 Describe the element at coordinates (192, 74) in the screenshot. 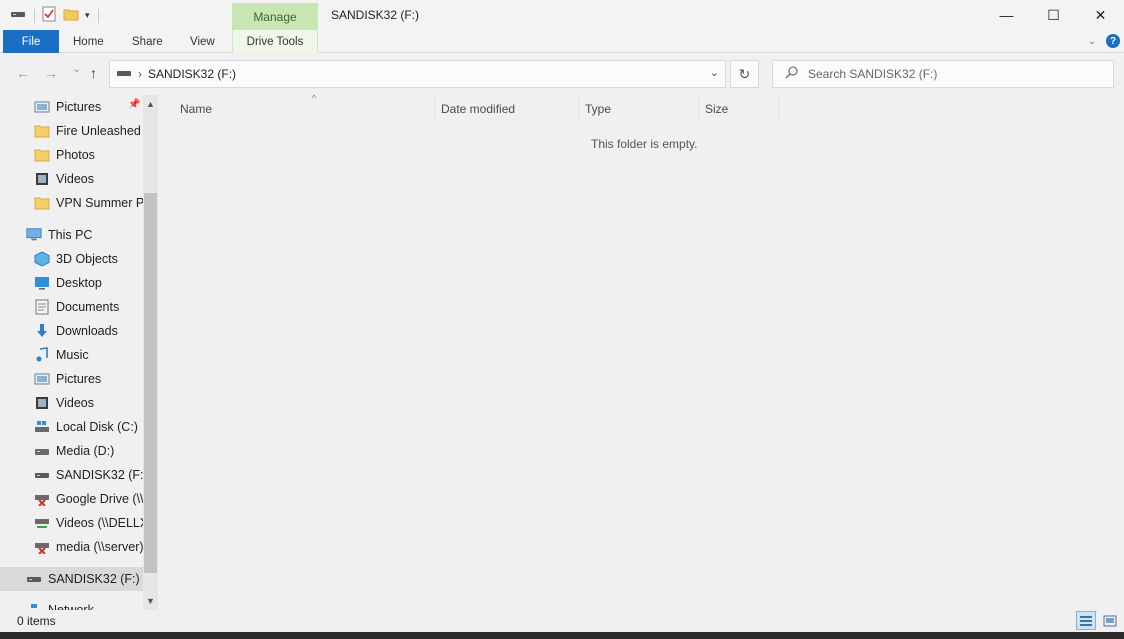

I see `breadcrumb-item: SANDISK32 (F:)` at that location.